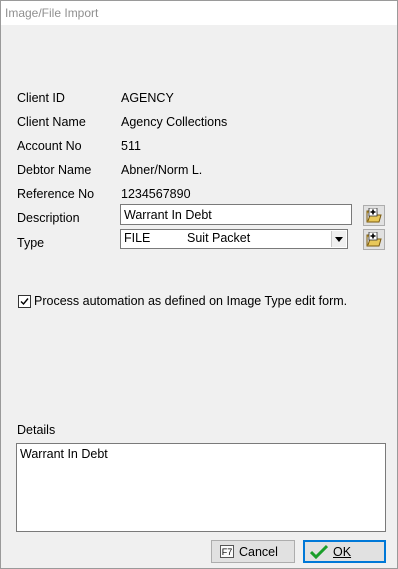  What do you see at coordinates (52, 13) in the screenshot?
I see `window-title: Image/File Import` at bounding box center [52, 13].